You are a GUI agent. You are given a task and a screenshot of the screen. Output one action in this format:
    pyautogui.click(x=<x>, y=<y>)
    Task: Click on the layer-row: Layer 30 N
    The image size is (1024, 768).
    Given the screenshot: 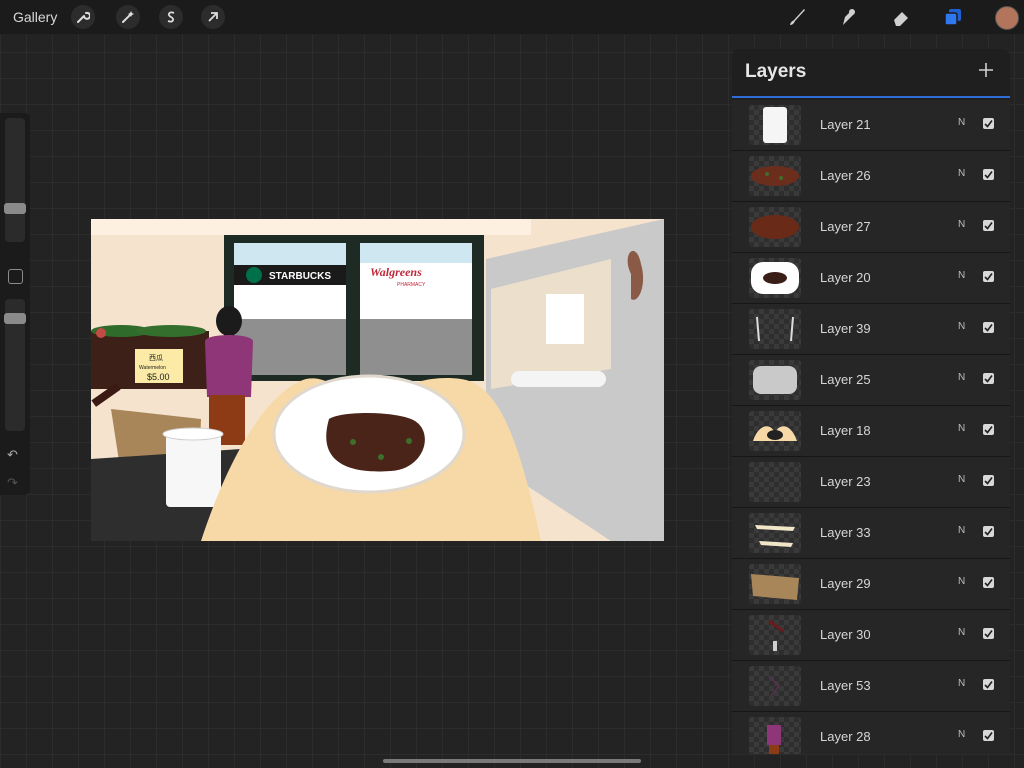 What is the action you would take?
    pyautogui.click(x=871, y=635)
    